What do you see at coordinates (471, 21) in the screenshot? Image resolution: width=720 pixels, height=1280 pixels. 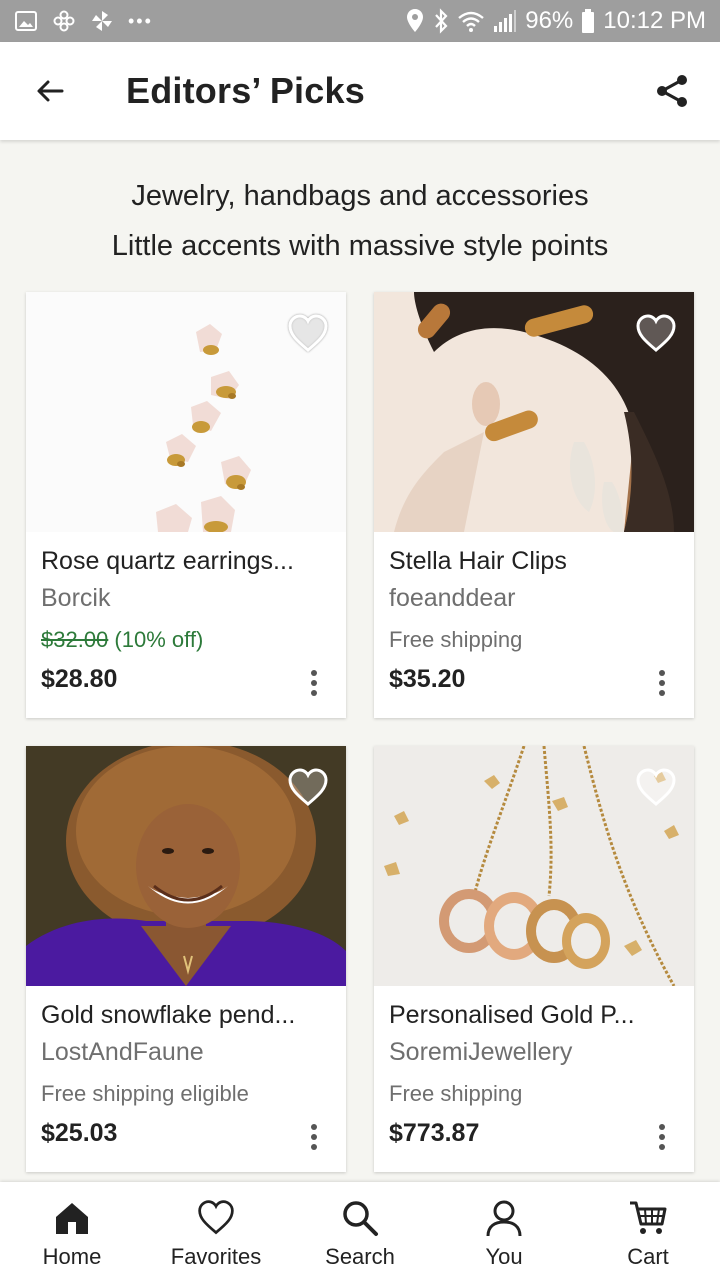 I see `wifi-icon` at bounding box center [471, 21].